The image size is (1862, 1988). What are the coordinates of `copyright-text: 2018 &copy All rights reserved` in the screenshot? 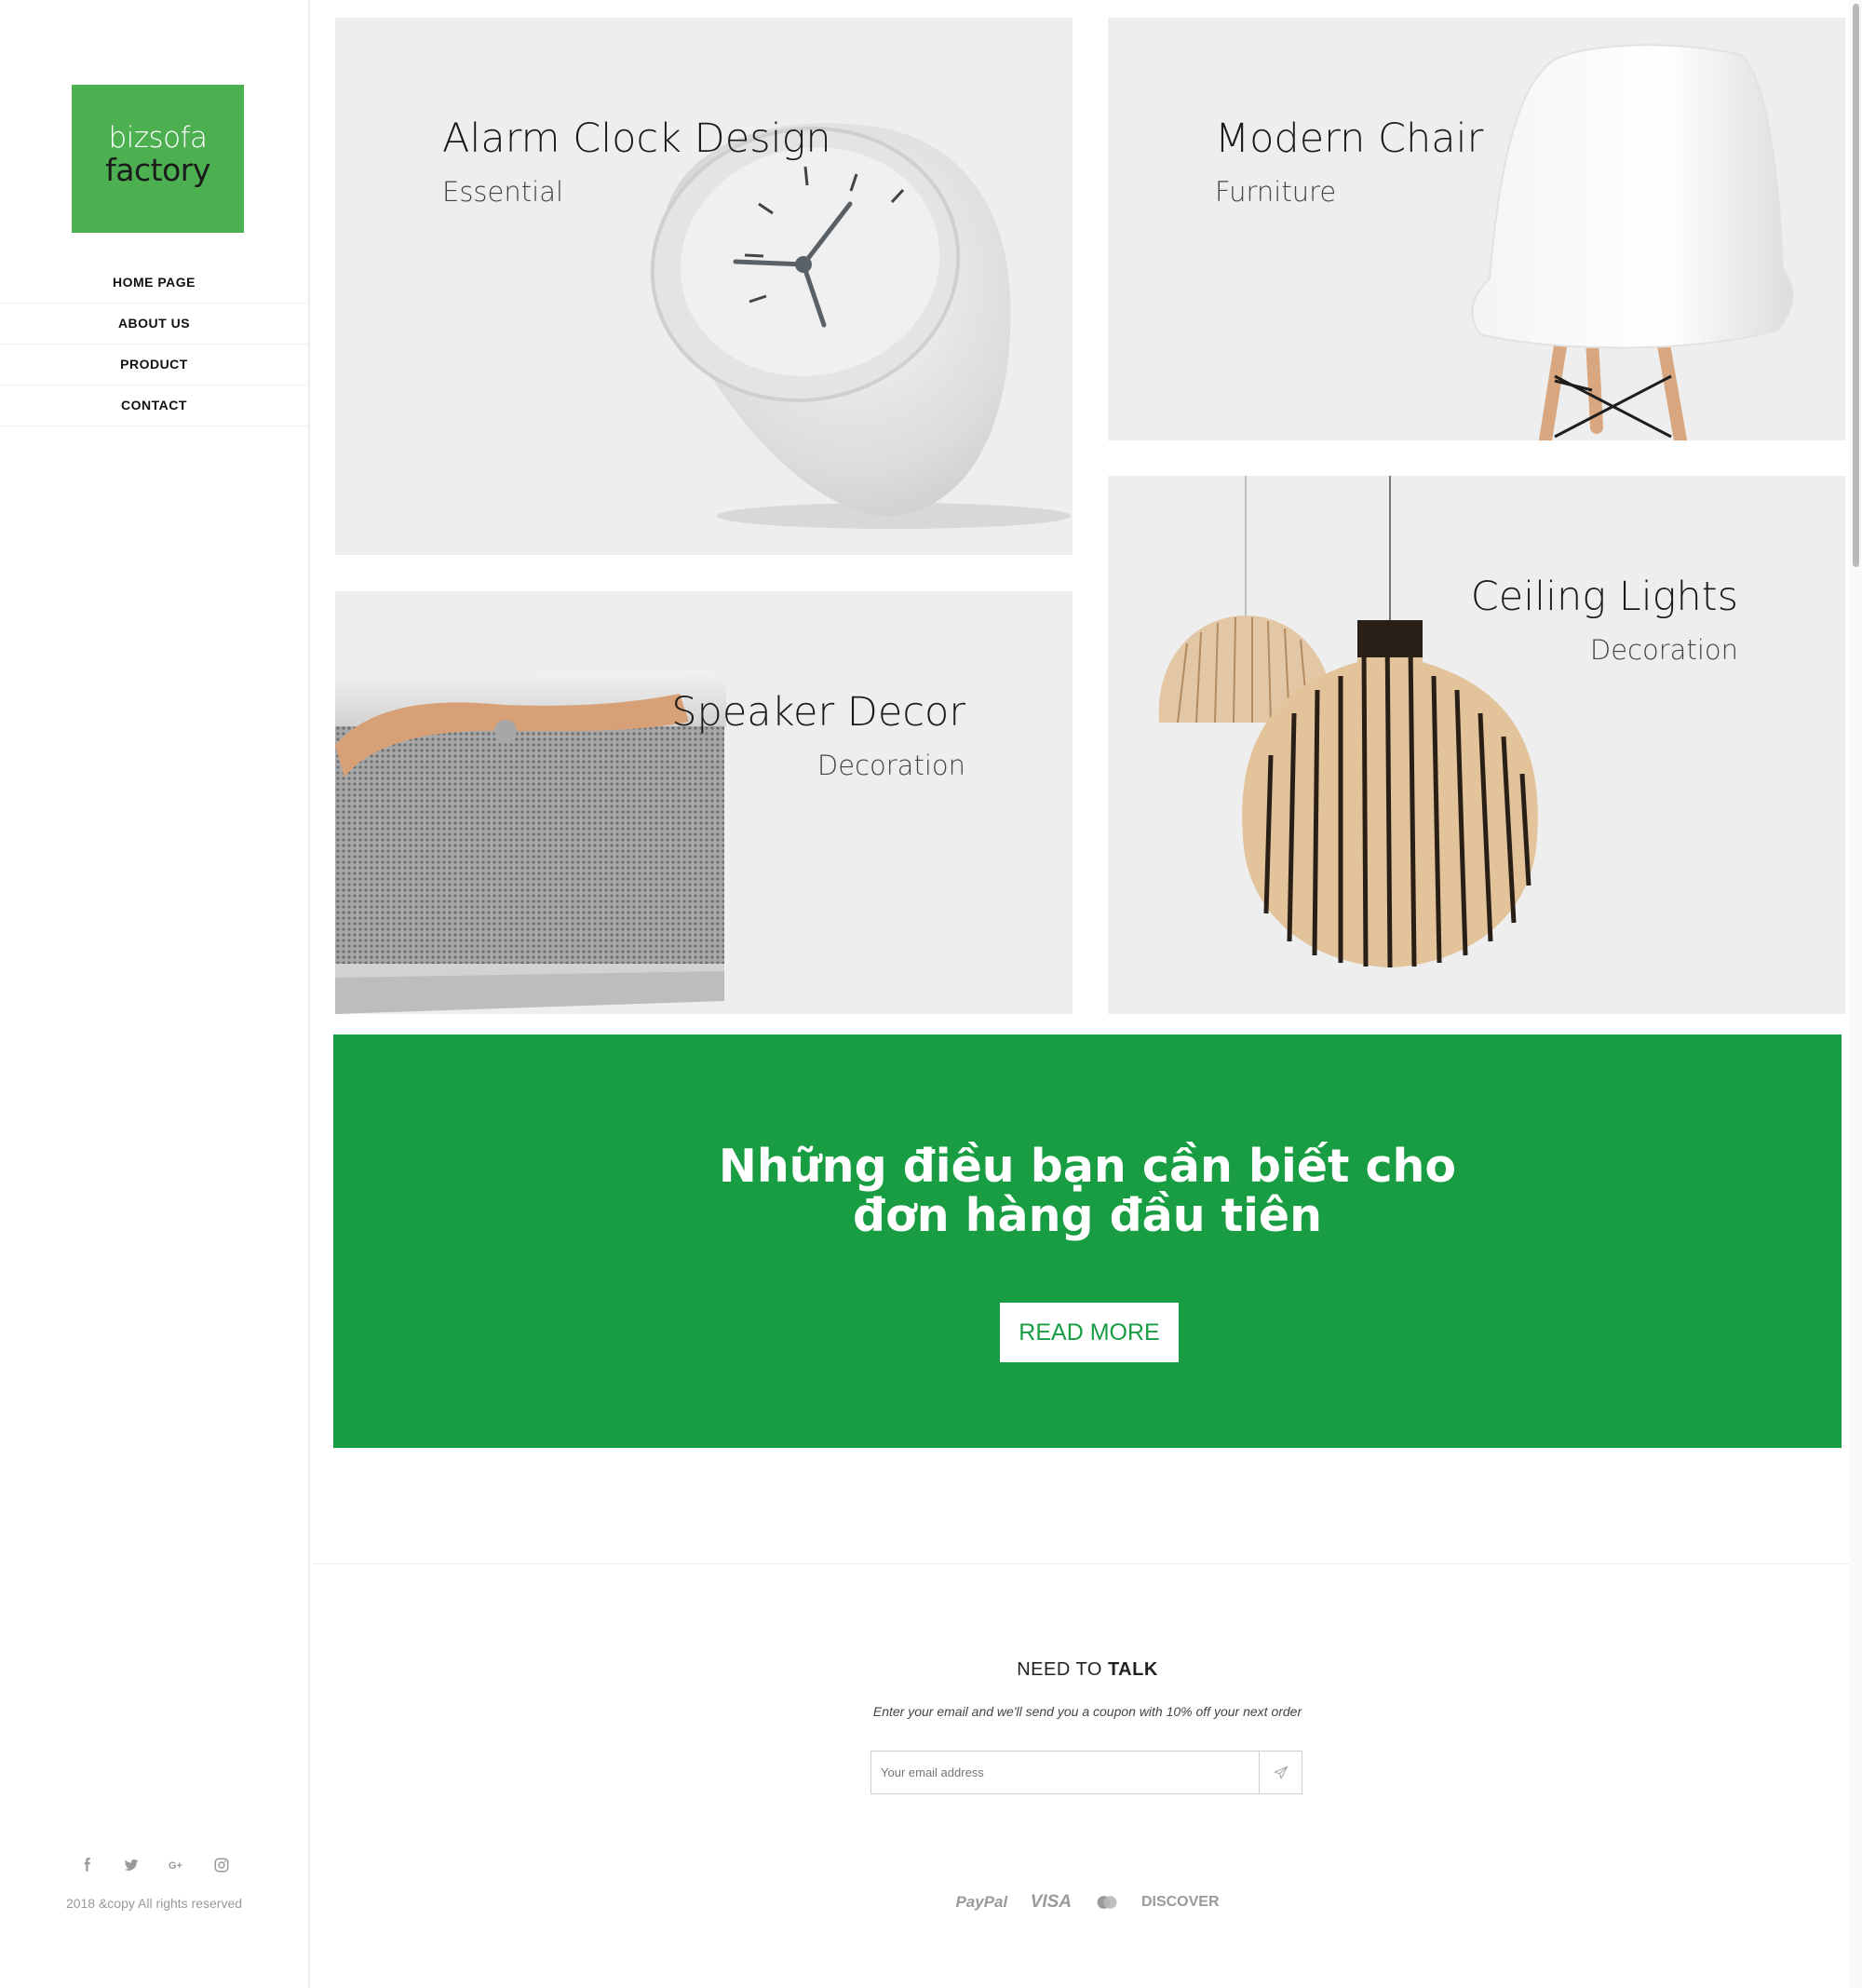 It's located at (154, 1903).